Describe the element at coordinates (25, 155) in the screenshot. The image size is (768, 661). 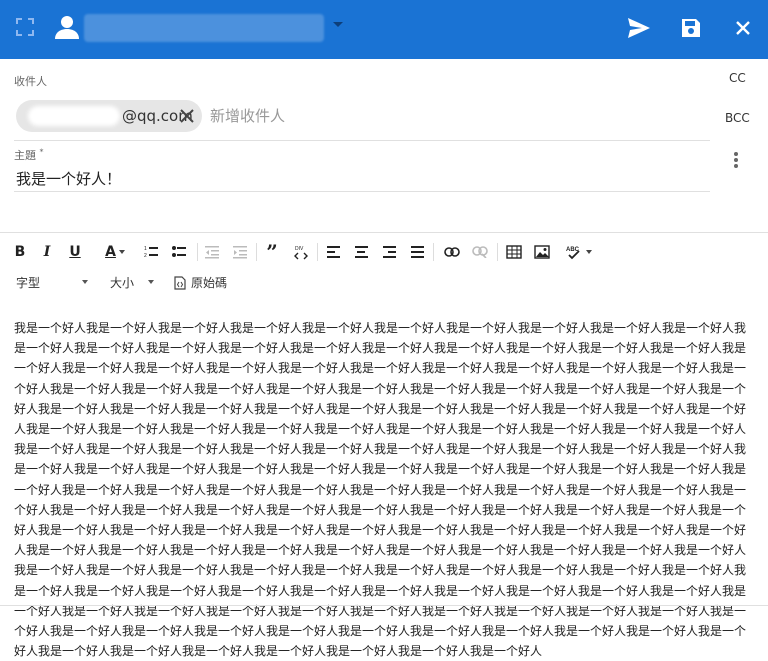
I see `subject-label-text: 主題` at that location.